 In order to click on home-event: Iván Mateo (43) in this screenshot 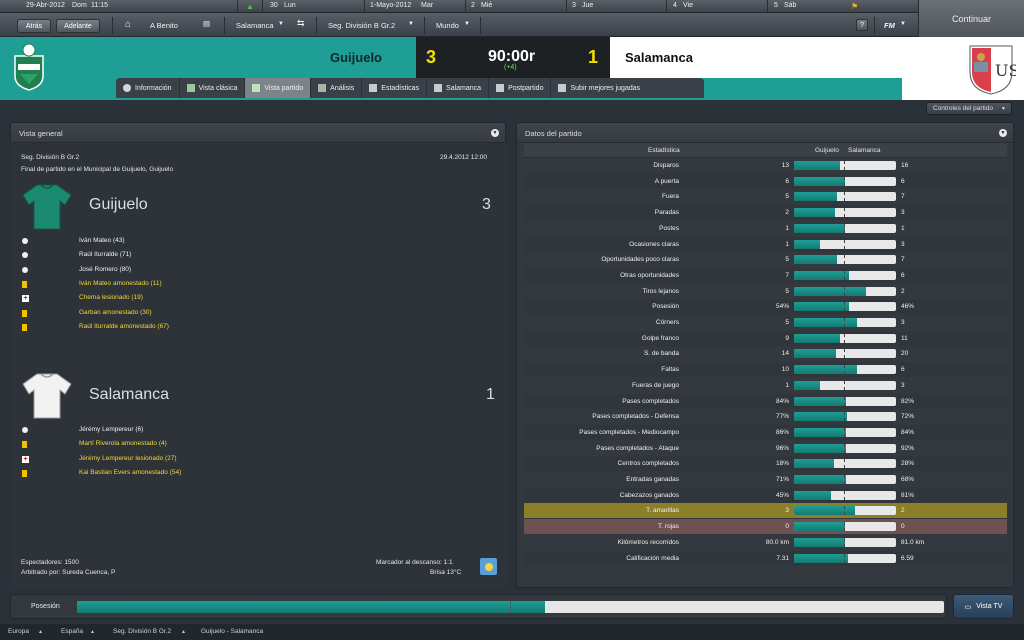, I will do `click(102, 240)`.